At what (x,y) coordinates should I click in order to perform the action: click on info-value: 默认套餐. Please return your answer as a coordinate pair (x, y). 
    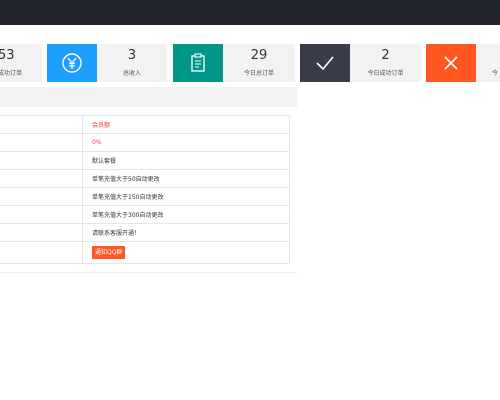
    Looking at the image, I should click on (186, 160).